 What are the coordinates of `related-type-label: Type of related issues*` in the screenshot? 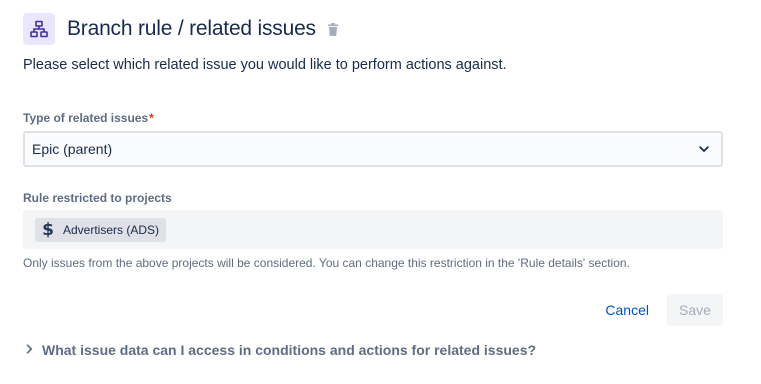 It's located at (88, 118).